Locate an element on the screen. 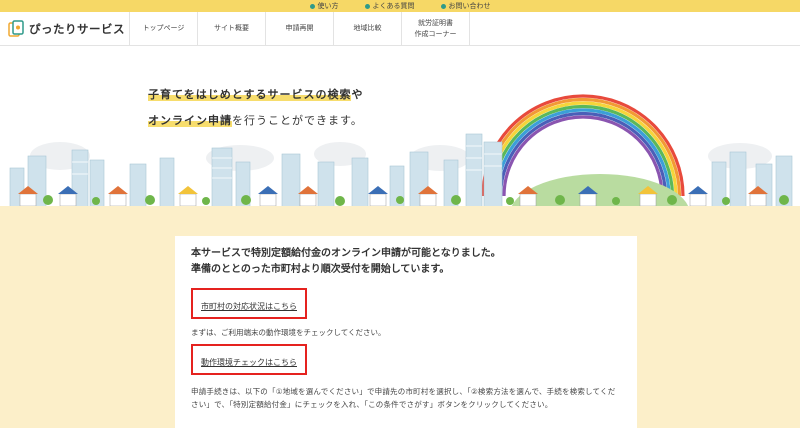 The image size is (800, 428). environment-check-link-box: 動作環境チェックはこちら is located at coordinates (249, 359).